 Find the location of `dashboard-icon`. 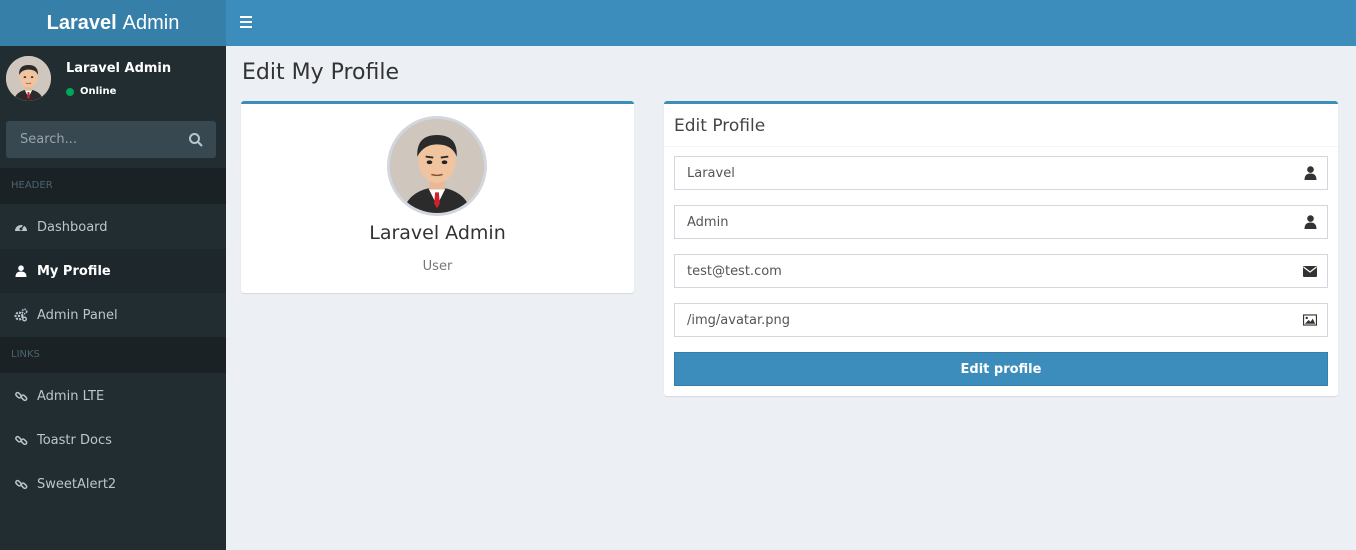

dashboard-icon is located at coordinates (21, 227).